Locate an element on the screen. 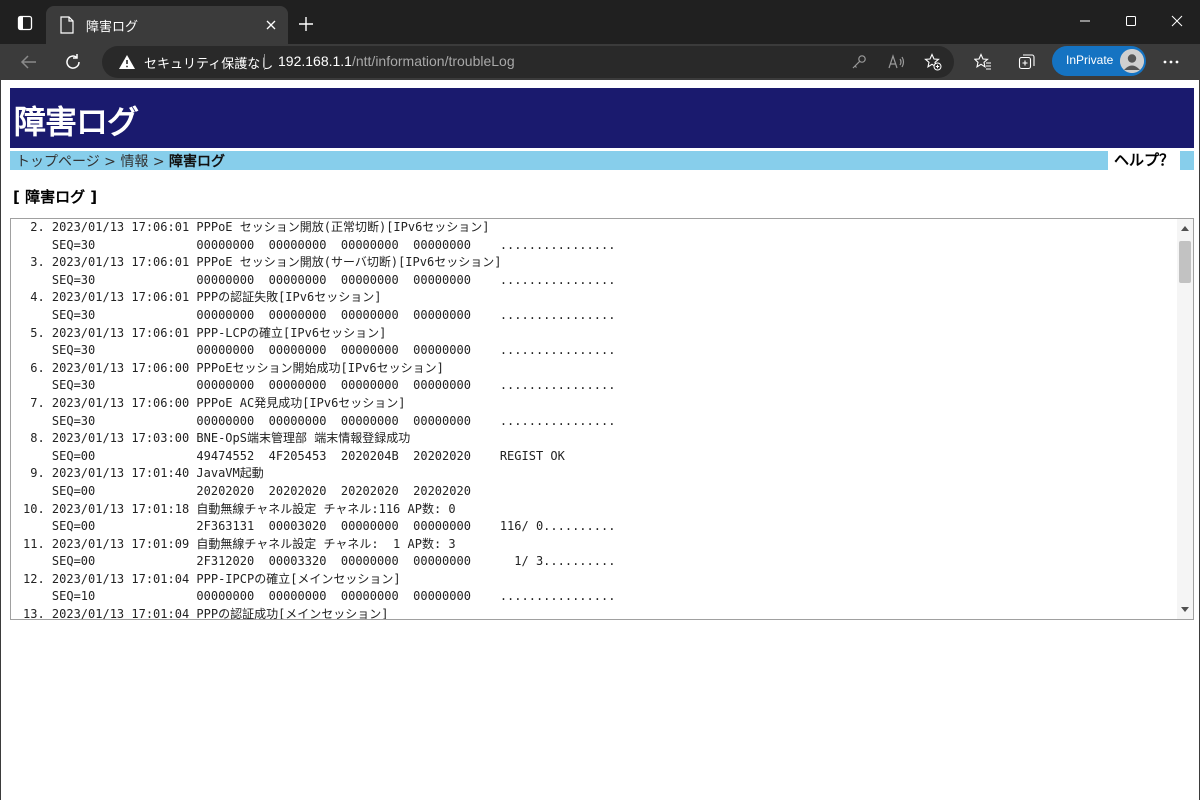  back-icon is located at coordinates (29, 62).